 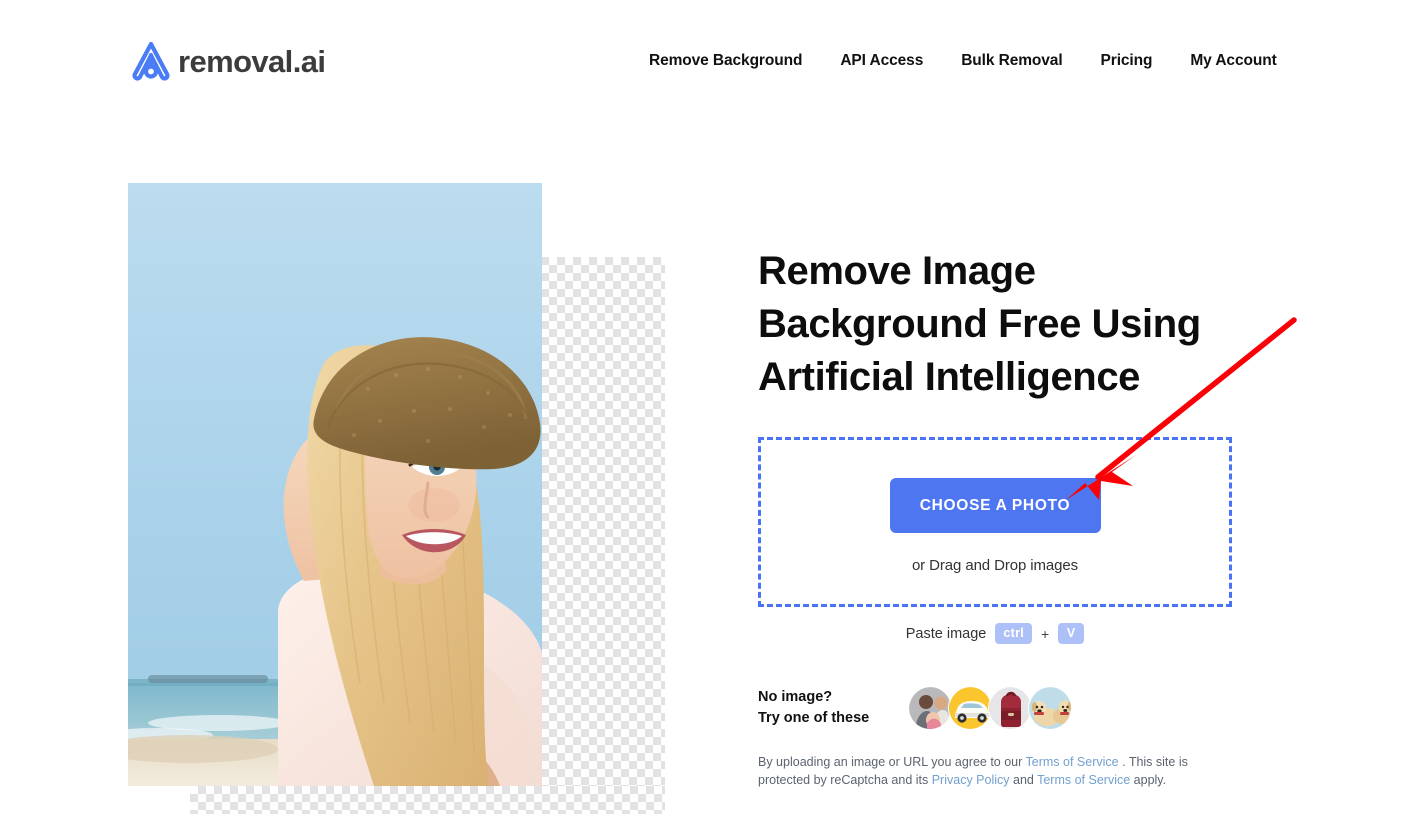 I want to click on key-badge-v: V, so click(x=1071, y=633).